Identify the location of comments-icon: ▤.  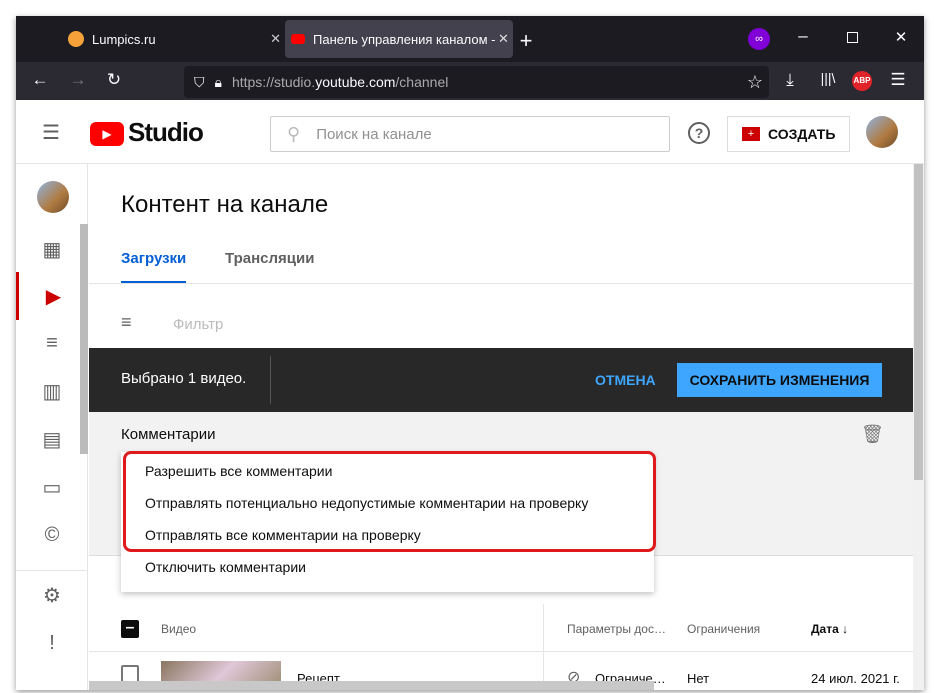
(52, 439).